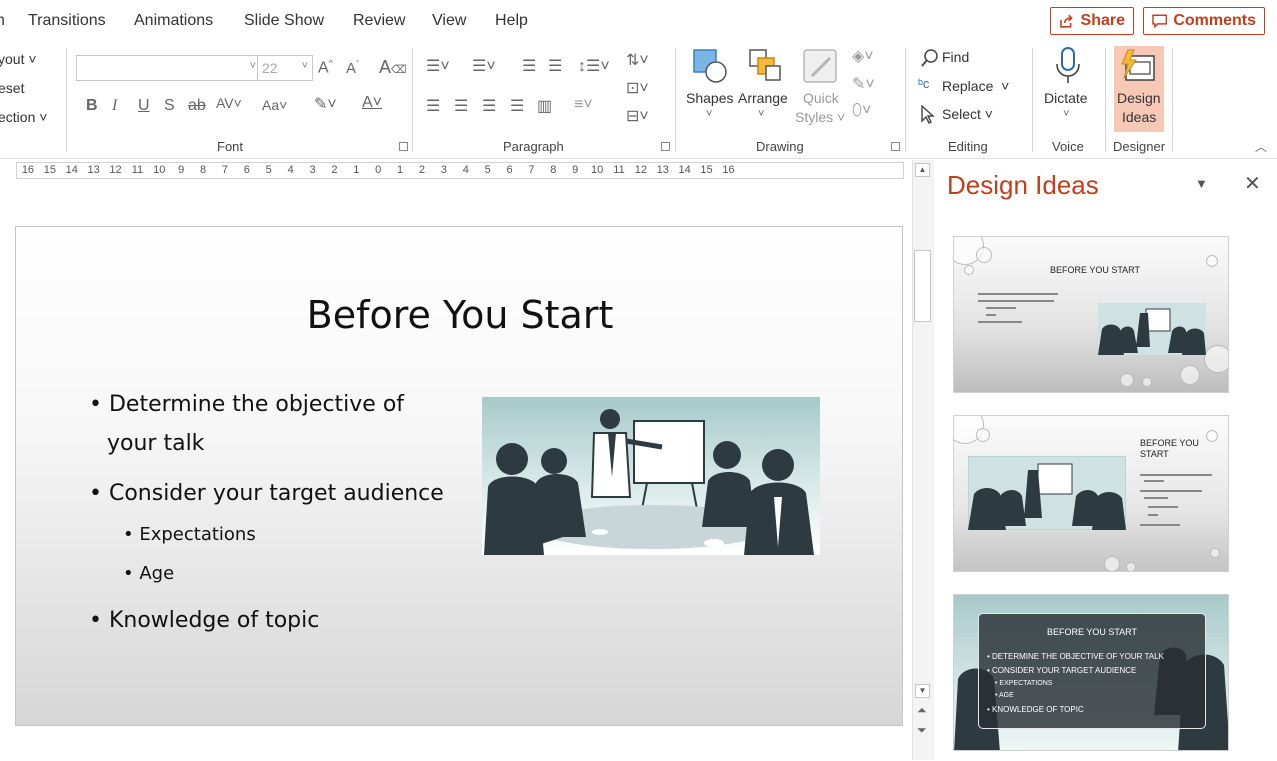  I want to click on styles-label: Styles ˅, so click(820, 117).